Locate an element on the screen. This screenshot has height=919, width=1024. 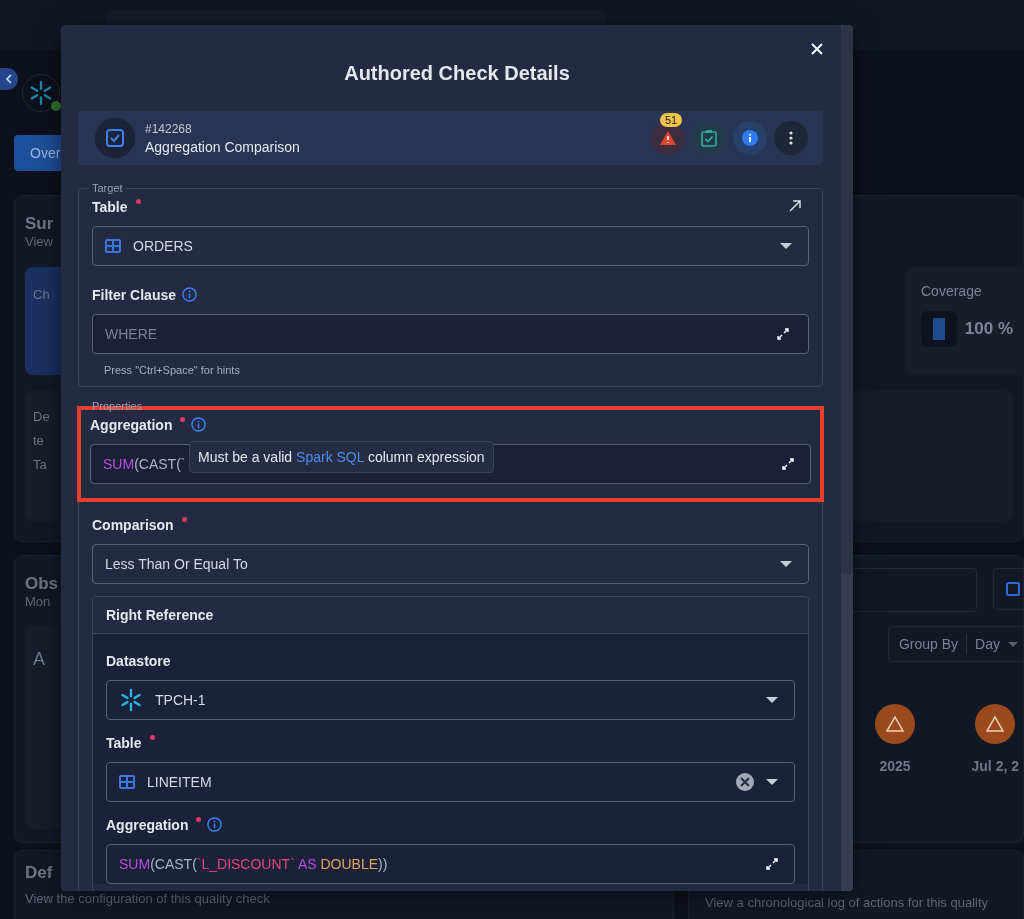
group-by-select: Group By Day is located at coordinates (955, 644).